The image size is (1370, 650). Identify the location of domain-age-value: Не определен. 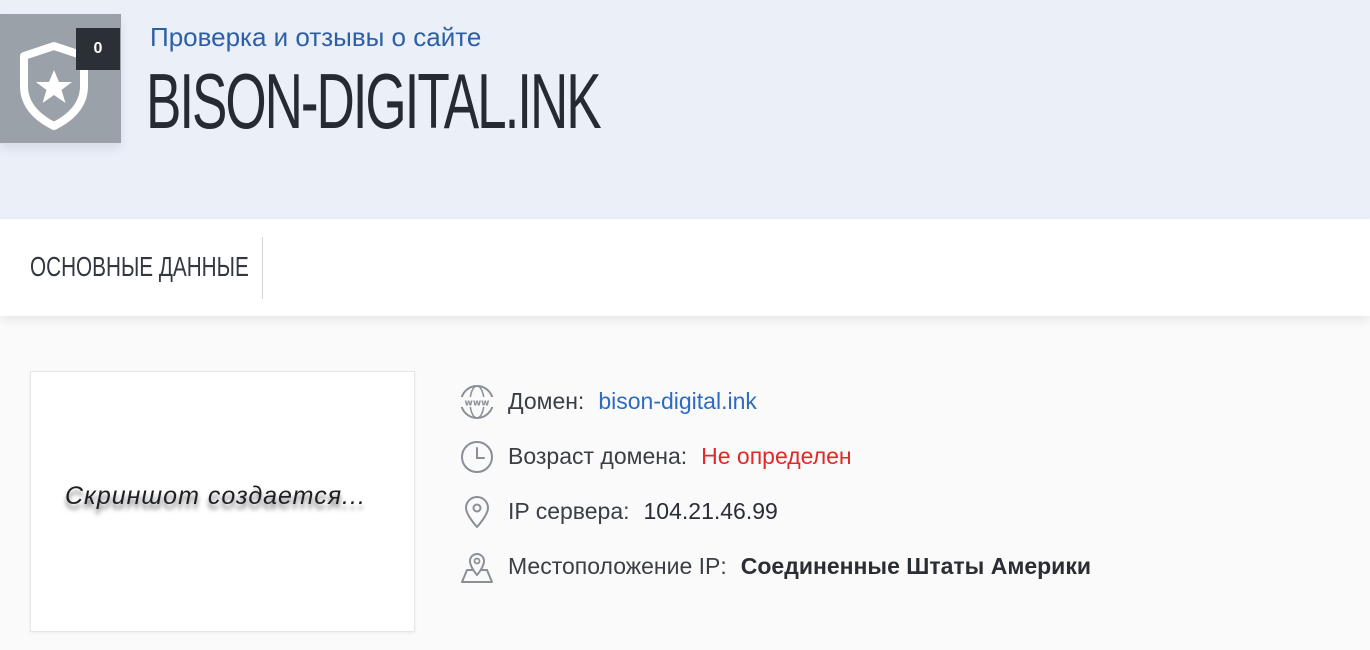
(776, 456).